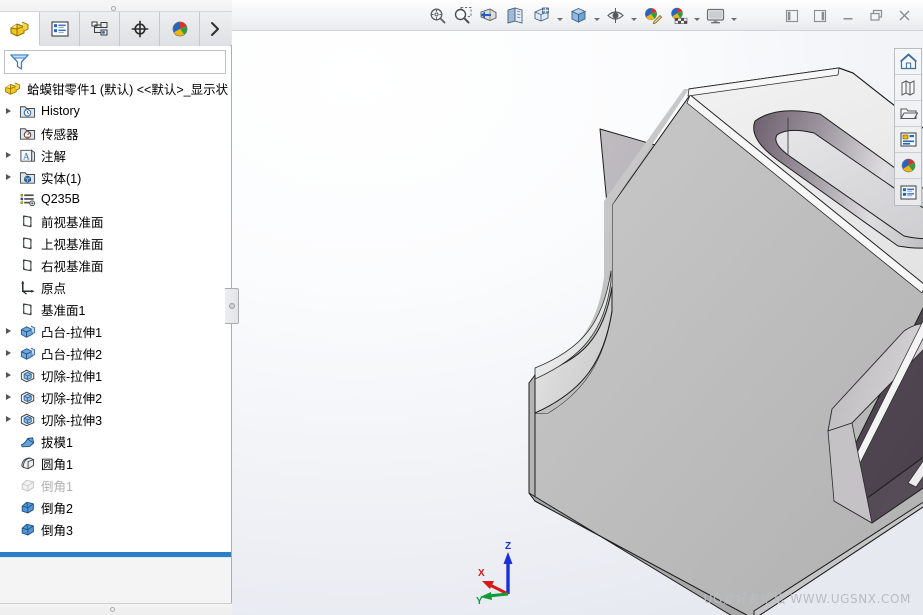 The image size is (923, 615). I want to click on panel-drag-dot, so click(113, 8).